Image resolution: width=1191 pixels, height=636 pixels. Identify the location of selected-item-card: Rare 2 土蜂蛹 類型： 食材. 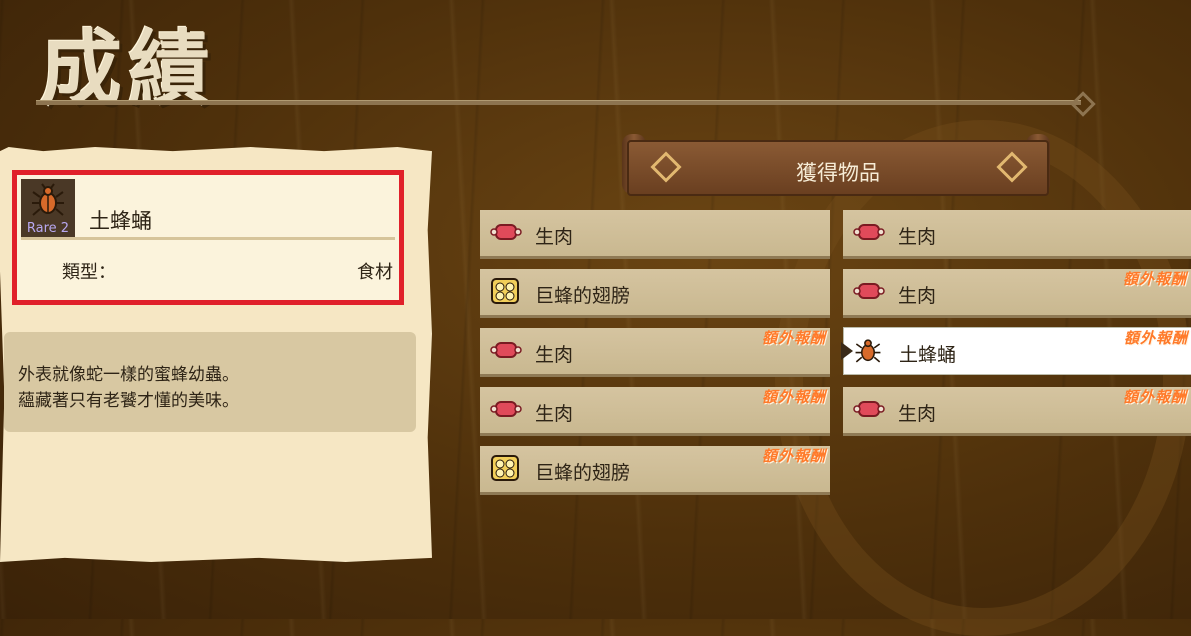
(208, 237).